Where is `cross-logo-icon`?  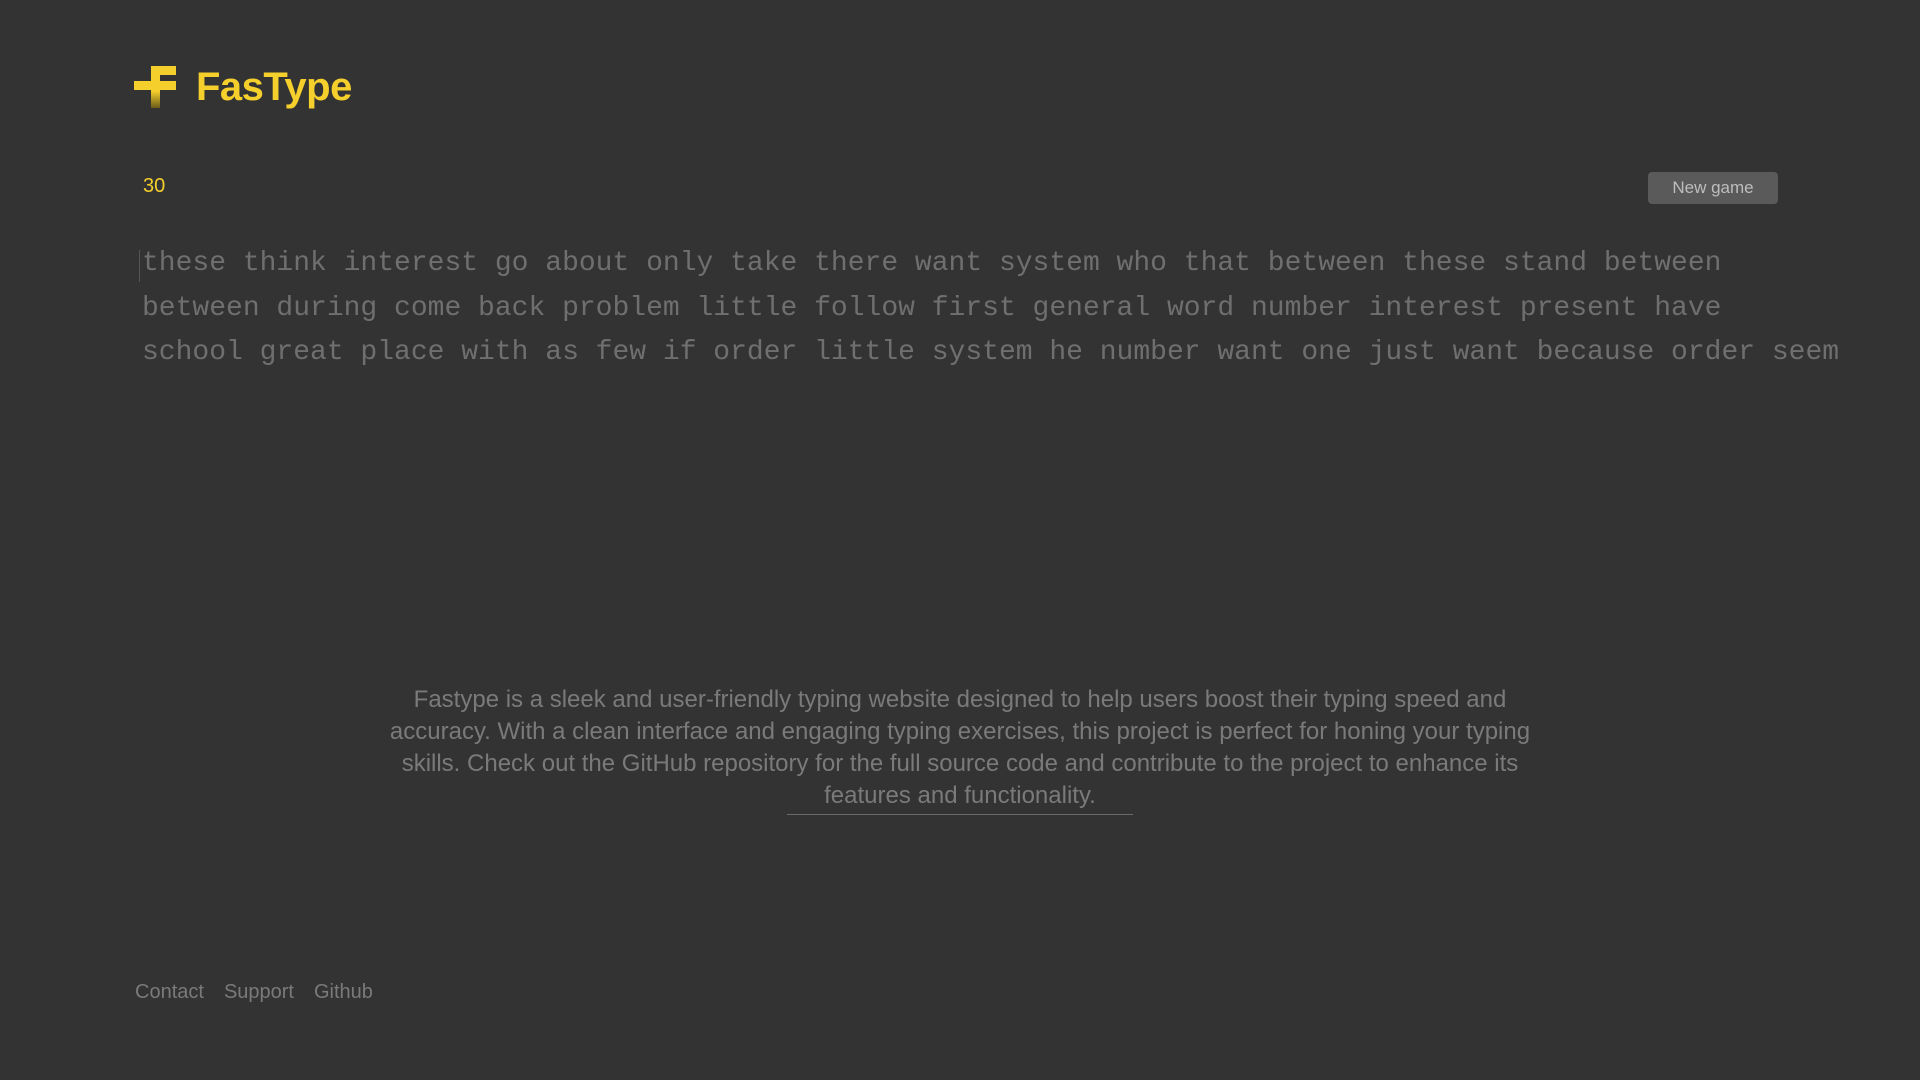
cross-logo-icon is located at coordinates (155, 87).